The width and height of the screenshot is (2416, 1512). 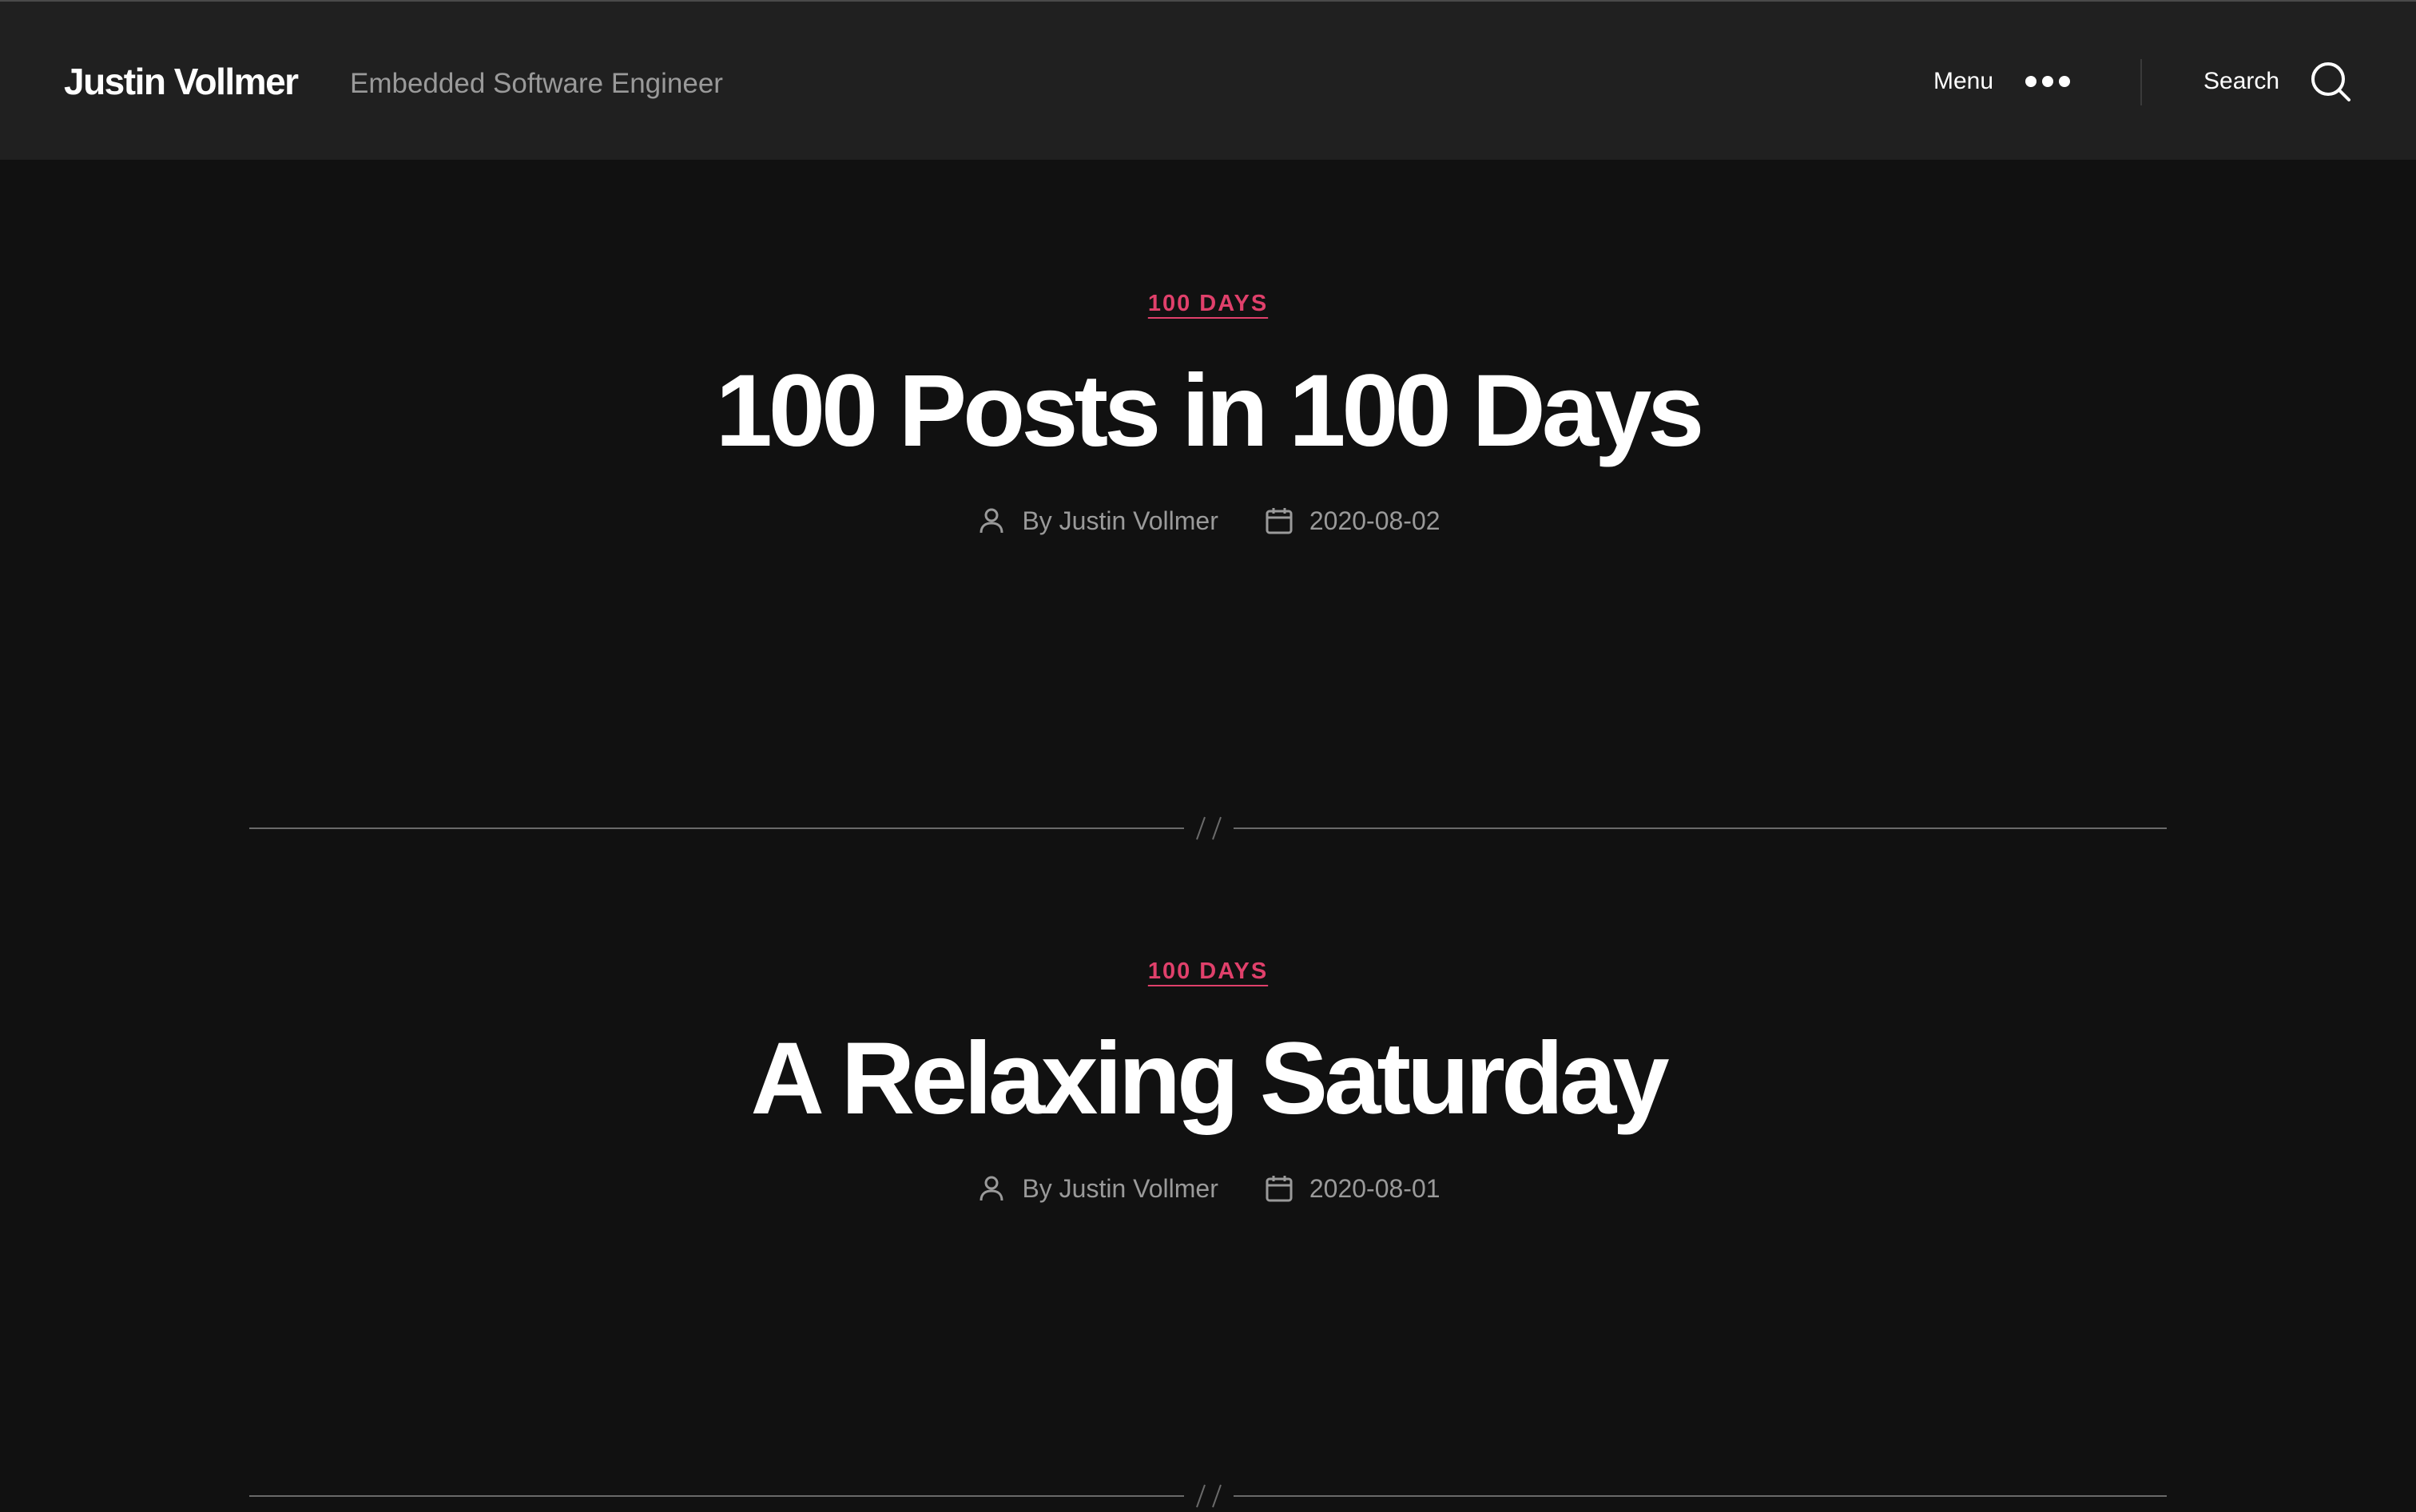 I want to click on menu-toggle-button: Menu, so click(x=2002, y=81).